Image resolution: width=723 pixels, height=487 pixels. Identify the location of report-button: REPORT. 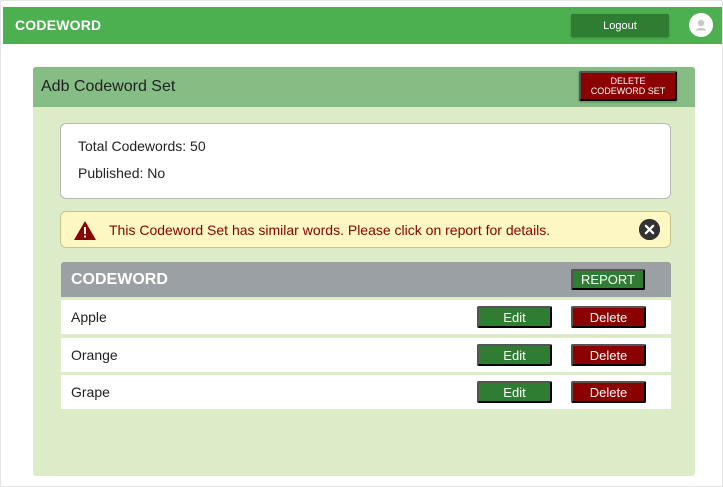
(608, 279).